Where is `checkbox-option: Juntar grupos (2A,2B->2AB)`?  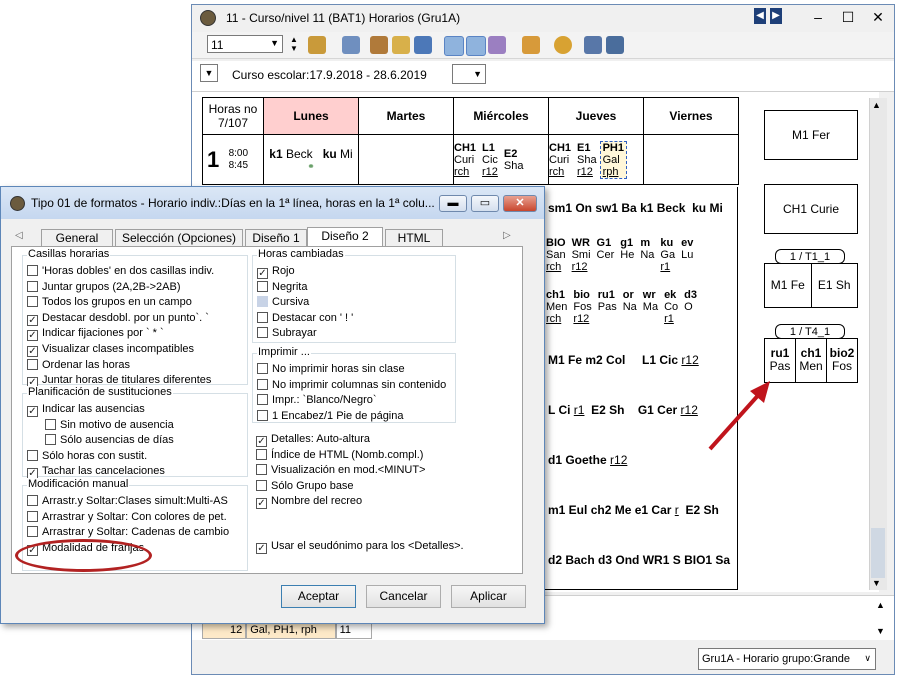
checkbox-option: Juntar grupos (2A,2B->2AB) is located at coordinates (104, 287).